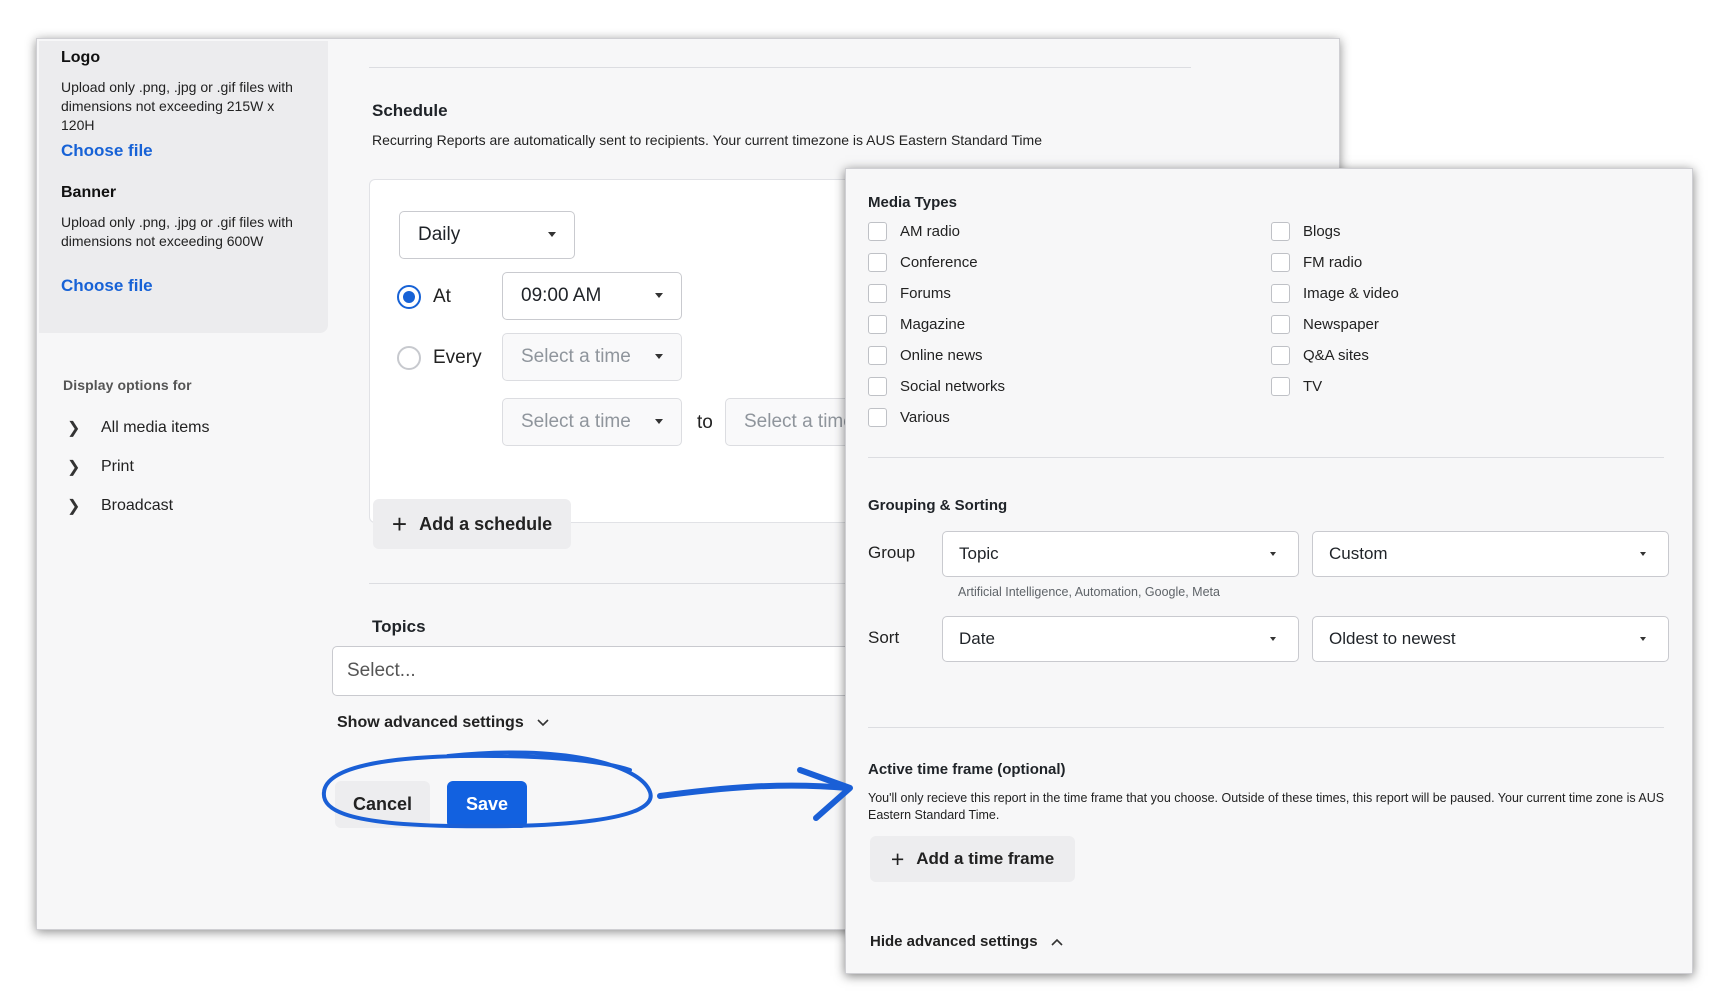  Describe the element at coordinates (1120, 639) in the screenshot. I see `sort-select: Date` at that location.